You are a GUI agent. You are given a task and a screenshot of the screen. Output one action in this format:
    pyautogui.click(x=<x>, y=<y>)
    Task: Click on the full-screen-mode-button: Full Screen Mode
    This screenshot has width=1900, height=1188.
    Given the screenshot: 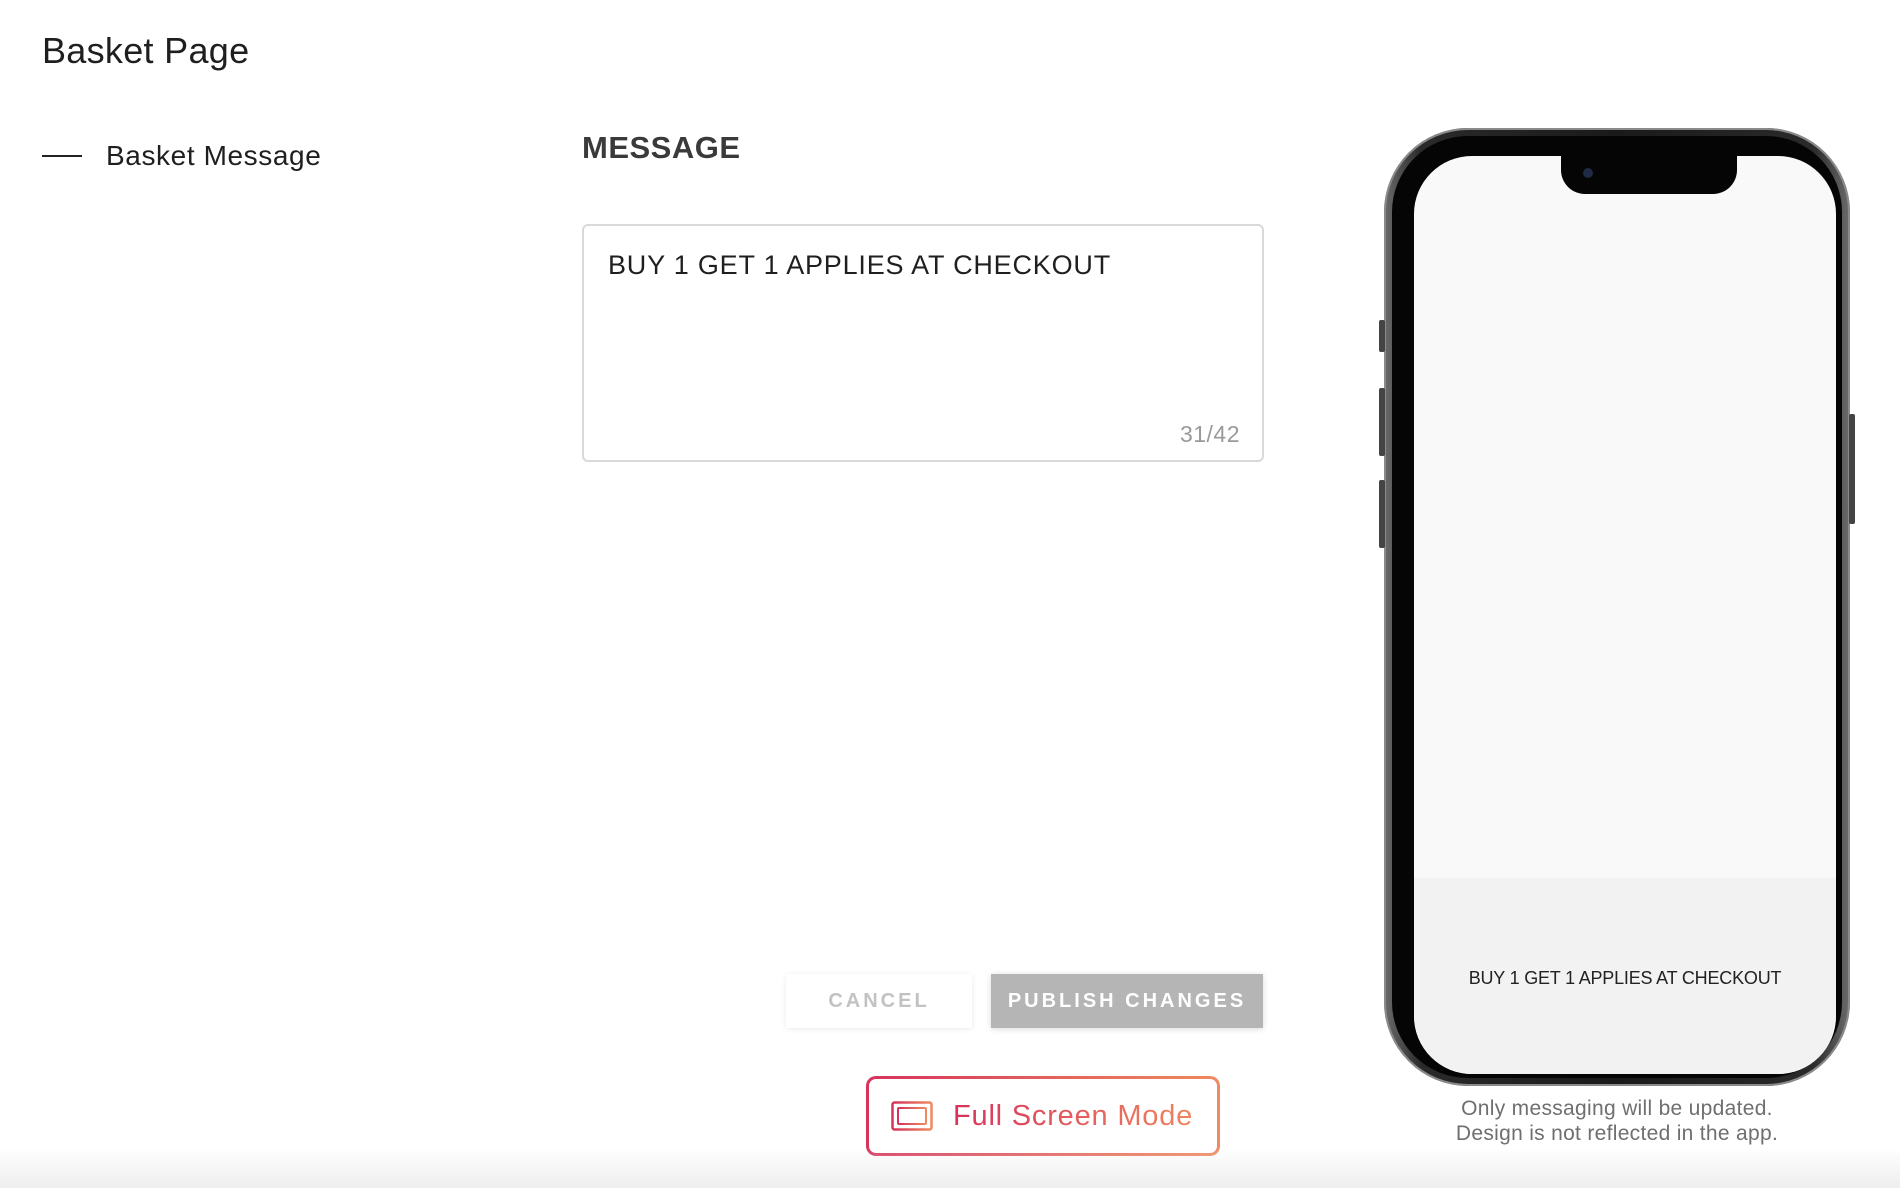 What is the action you would take?
    pyautogui.click(x=1043, y=1116)
    